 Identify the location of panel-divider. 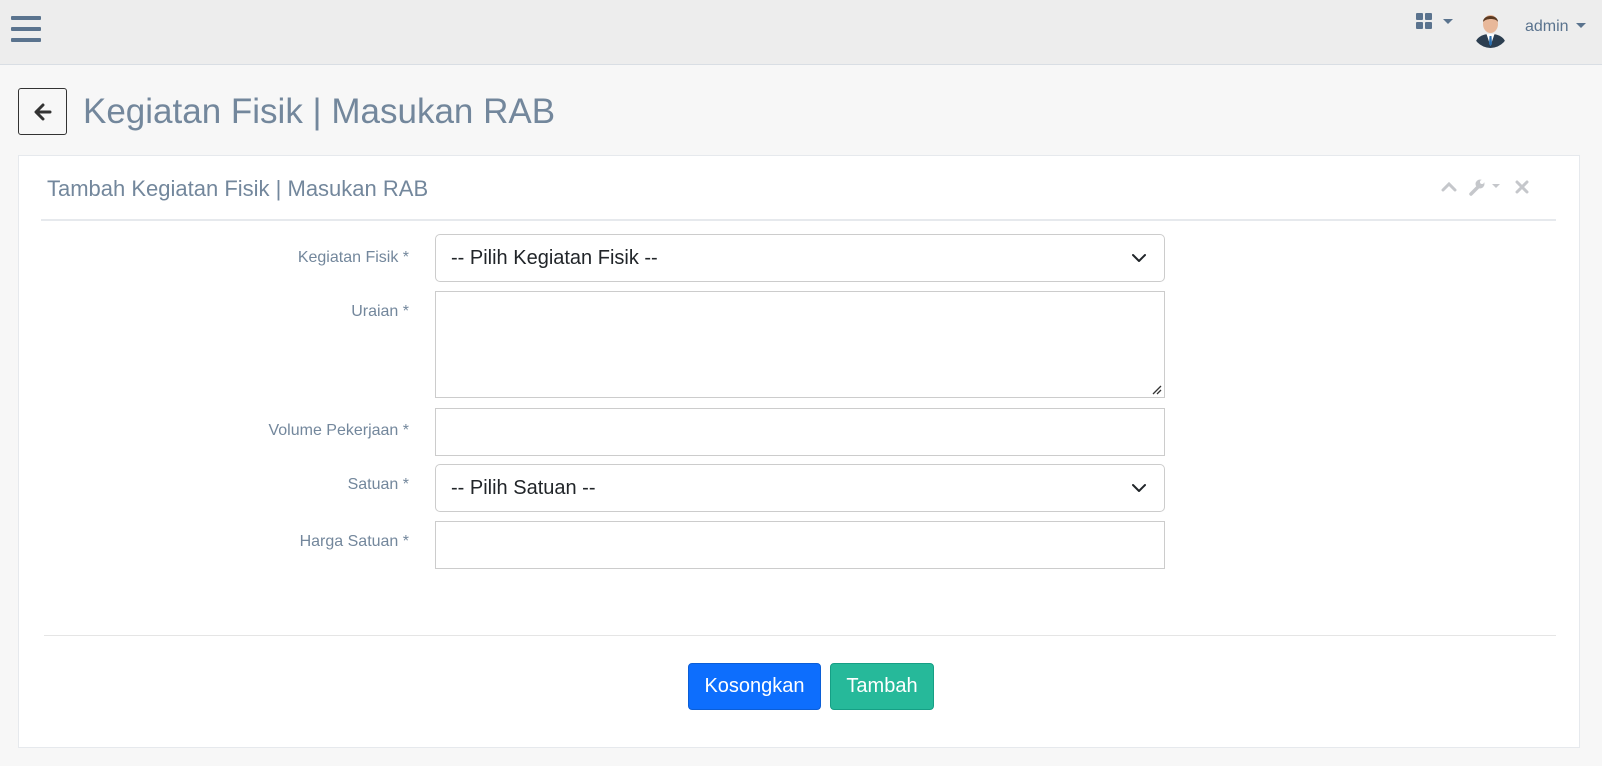
(798, 220).